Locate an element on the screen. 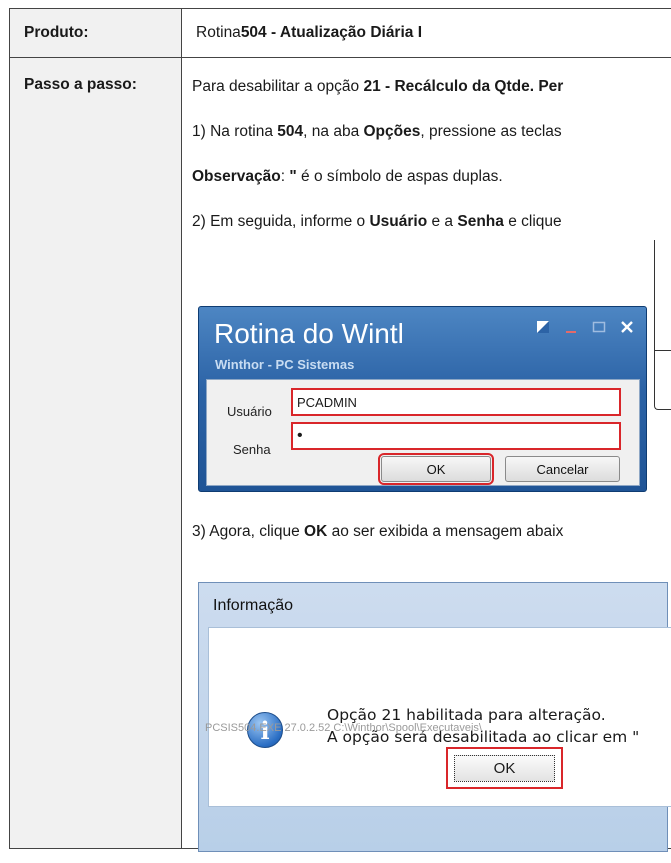 The image size is (671, 863). product-label: Produto: is located at coordinates (96, 33).